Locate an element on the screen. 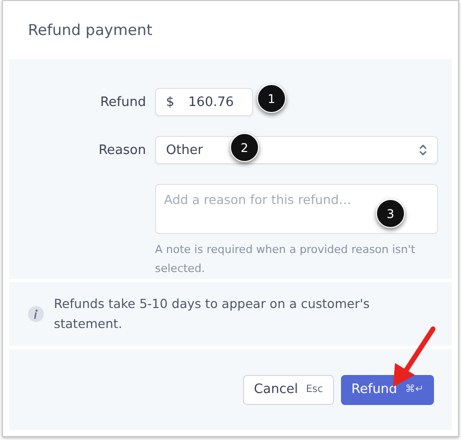  info-icon is located at coordinates (36, 314).